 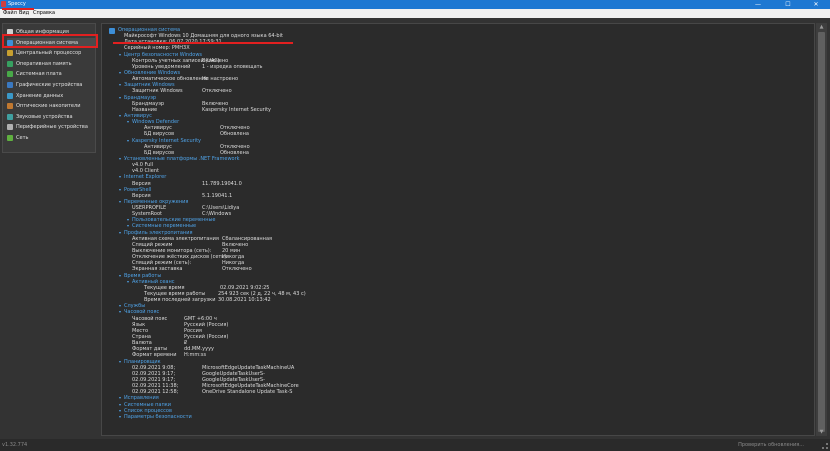 What do you see at coordinates (51, 127) in the screenshot?
I see `sidebar-item-peripheral: Периферийные устройства` at bounding box center [51, 127].